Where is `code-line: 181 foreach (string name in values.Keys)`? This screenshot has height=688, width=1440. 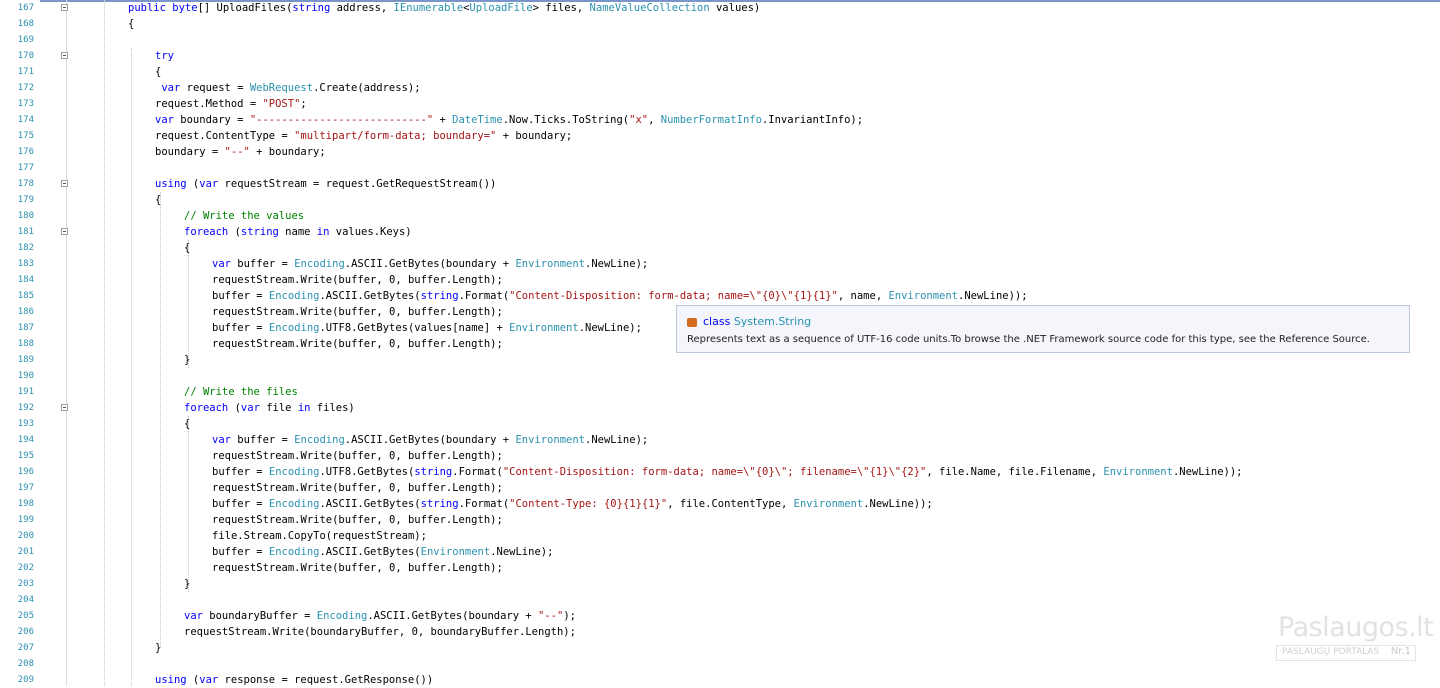
code-line: 181 foreach (string name in values.Keys) is located at coordinates (720, 232).